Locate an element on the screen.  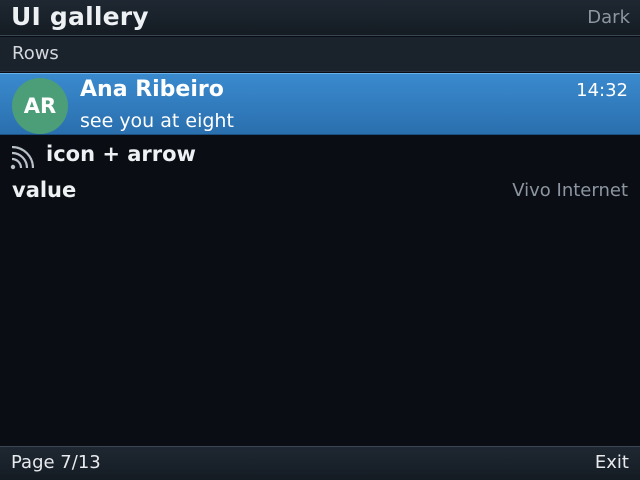
icon-row-label: icon + arrow is located at coordinates (121, 154).